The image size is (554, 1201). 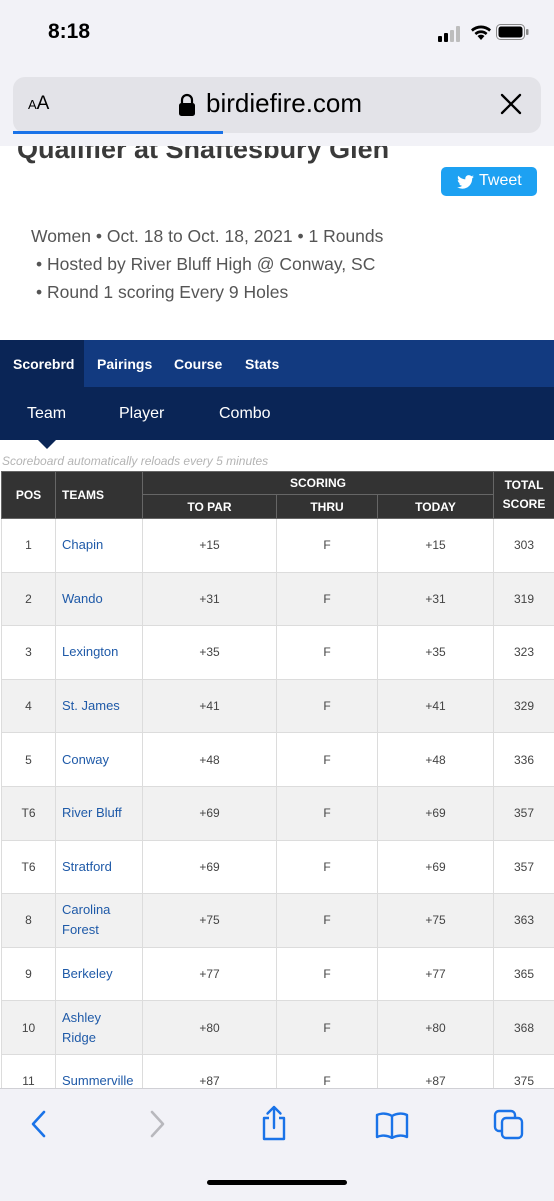 What do you see at coordinates (43, 364) in the screenshot?
I see `tab-scoreboard: Scorebrd` at bounding box center [43, 364].